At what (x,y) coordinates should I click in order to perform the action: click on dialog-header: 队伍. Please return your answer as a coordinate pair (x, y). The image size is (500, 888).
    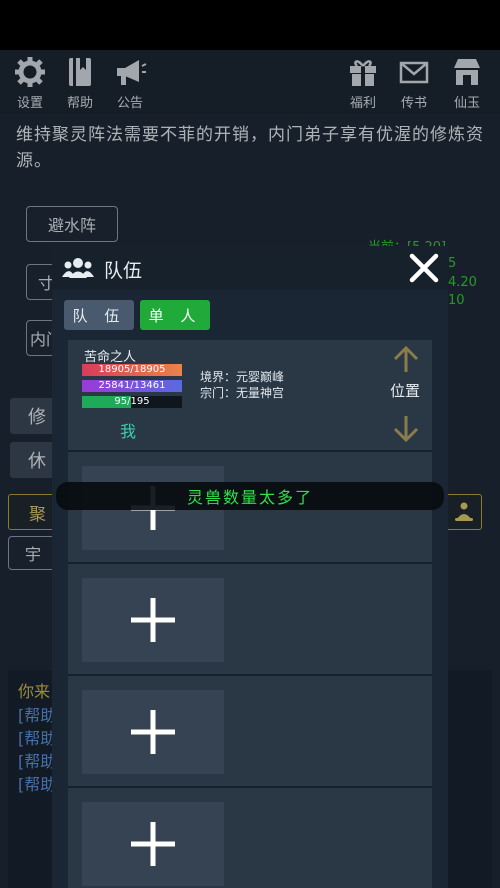
    Looking at the image, I should click on (250, 268).